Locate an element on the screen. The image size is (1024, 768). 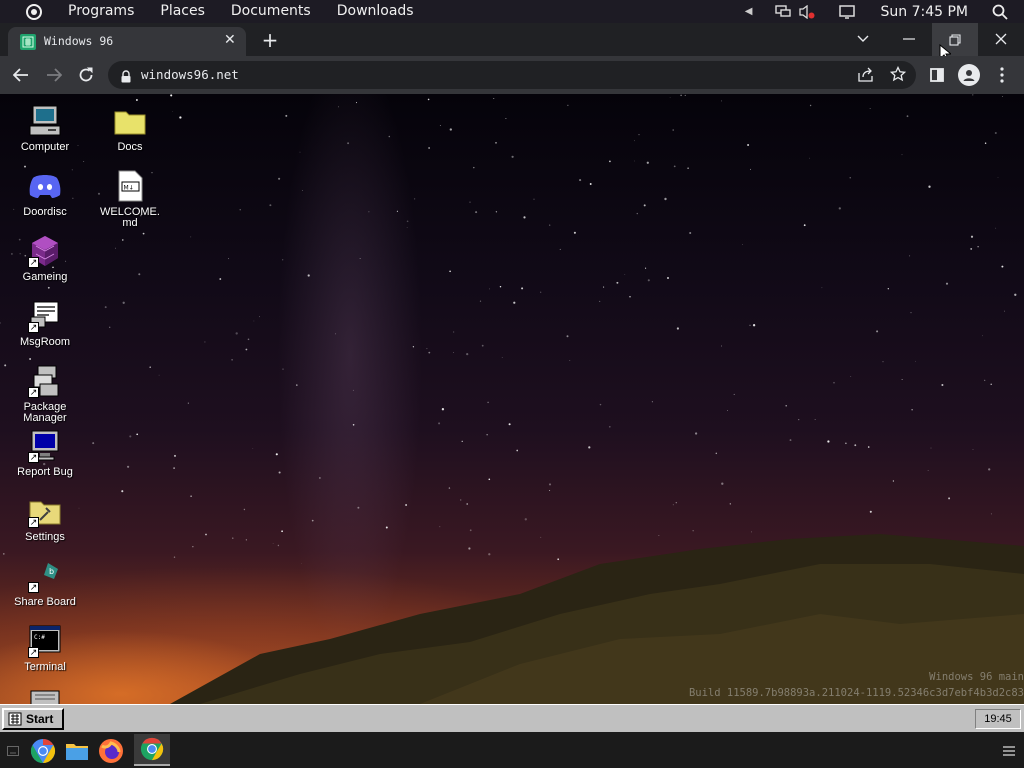
new-tab-icon: + is located at coordinates (270, 40).